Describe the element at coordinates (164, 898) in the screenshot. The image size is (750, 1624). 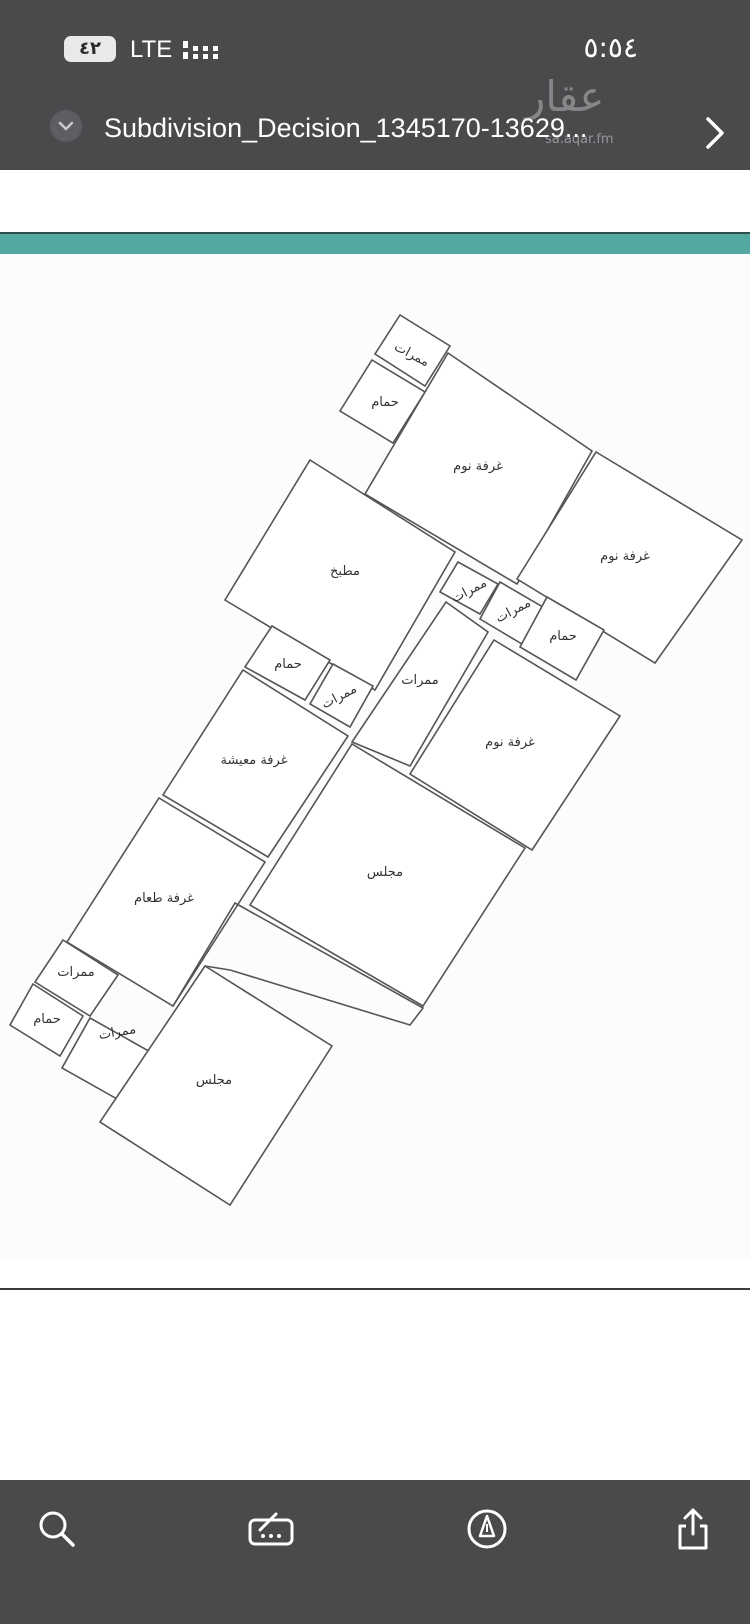
I see `label-dining: غرفة طعام` at that location.